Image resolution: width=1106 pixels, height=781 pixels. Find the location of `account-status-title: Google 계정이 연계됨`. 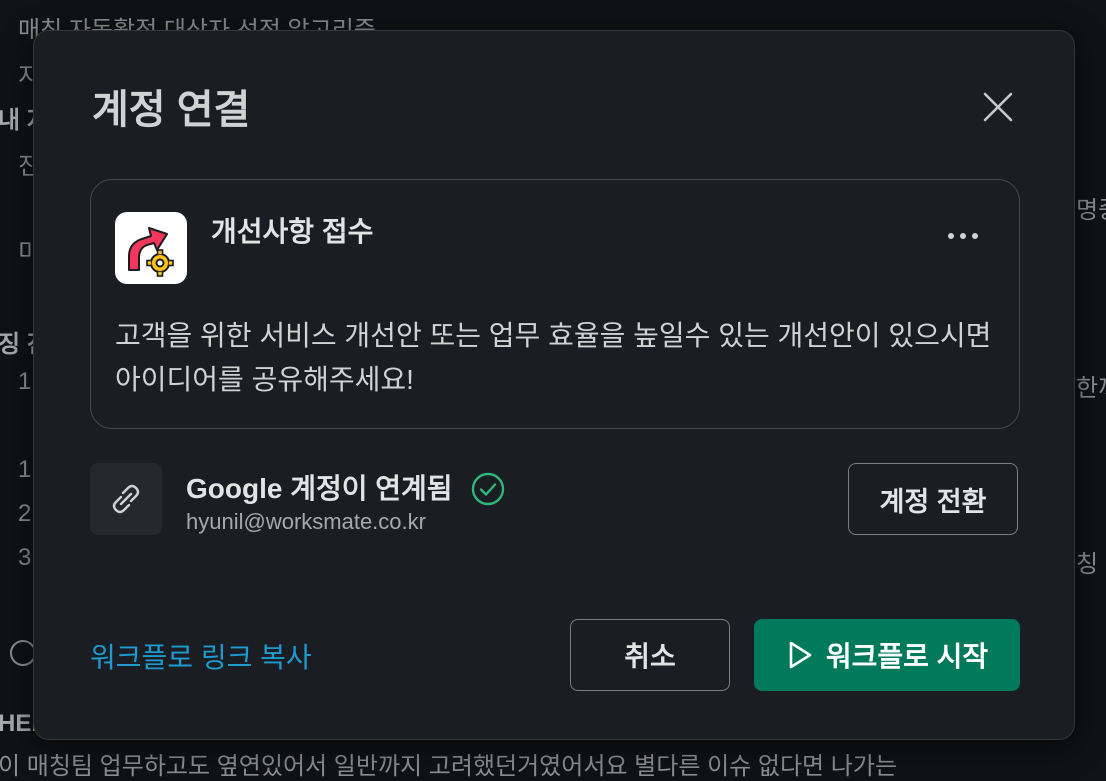

account-status-title: Google 계정이 연계됨 is located at coordinates (319, 488).